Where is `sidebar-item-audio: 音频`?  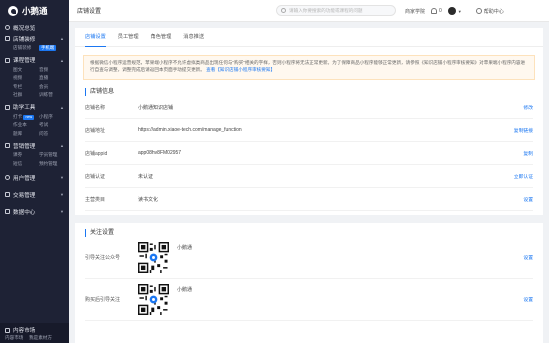 sidebar-item-audio: 音频 is located at coordinates (54, 70).